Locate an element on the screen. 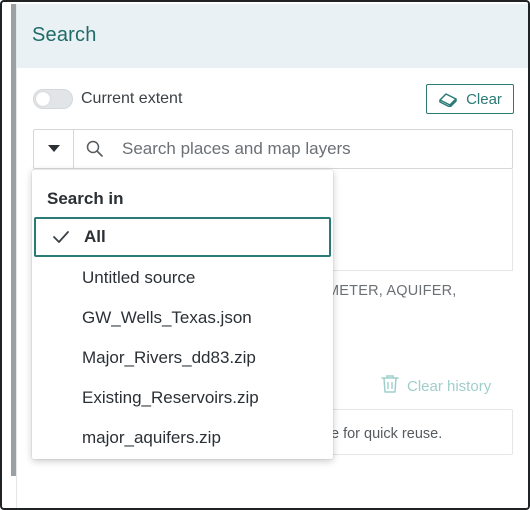  dropdown-item-major-aquifers: major_aquifers.zip is located at coordinates (182, 438).